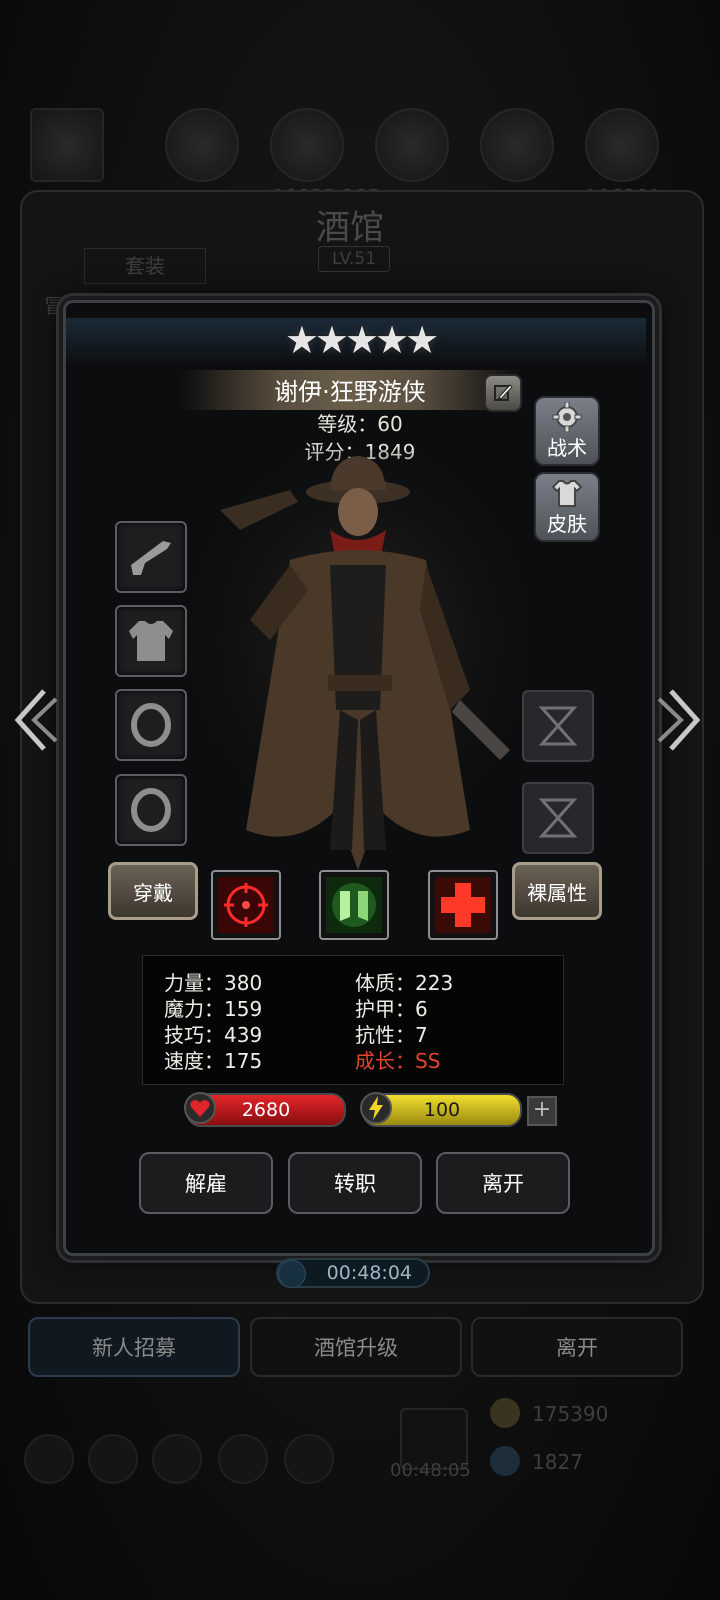  Describe the element at coordinates (567, 416) in the screenshot. I see `gear-icon` at that location.